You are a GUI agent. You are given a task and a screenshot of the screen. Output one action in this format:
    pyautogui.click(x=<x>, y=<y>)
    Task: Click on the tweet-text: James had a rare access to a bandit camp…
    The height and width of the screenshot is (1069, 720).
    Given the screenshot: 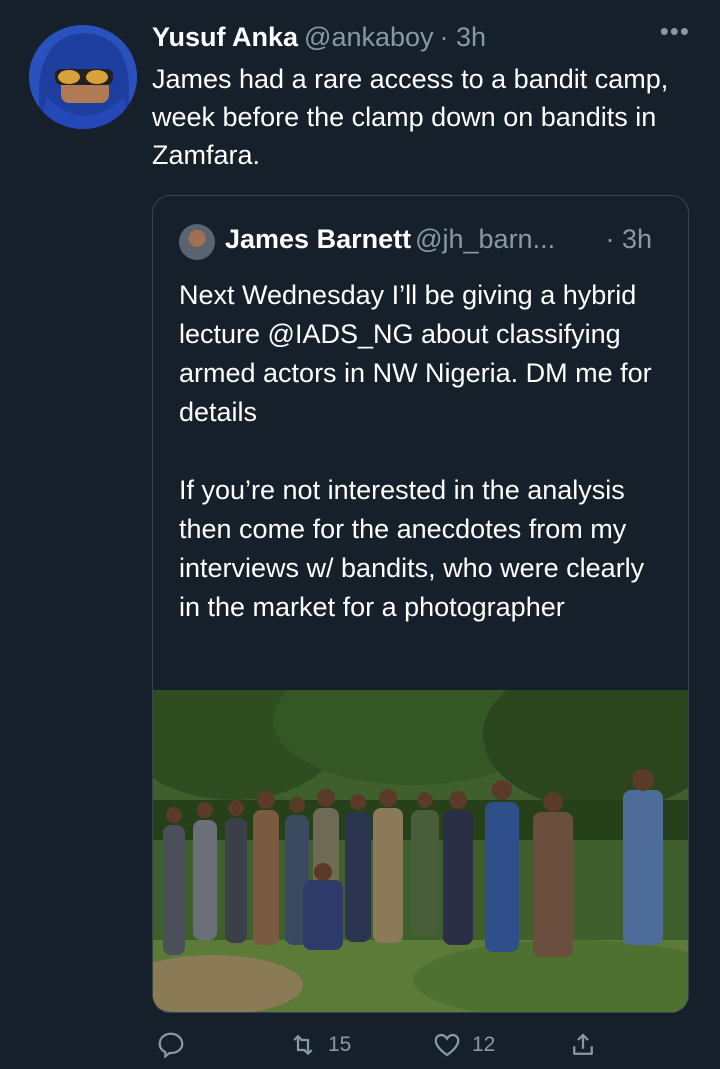 What is the action you would take?
    pyautogui.click(x=410, y=117)
    